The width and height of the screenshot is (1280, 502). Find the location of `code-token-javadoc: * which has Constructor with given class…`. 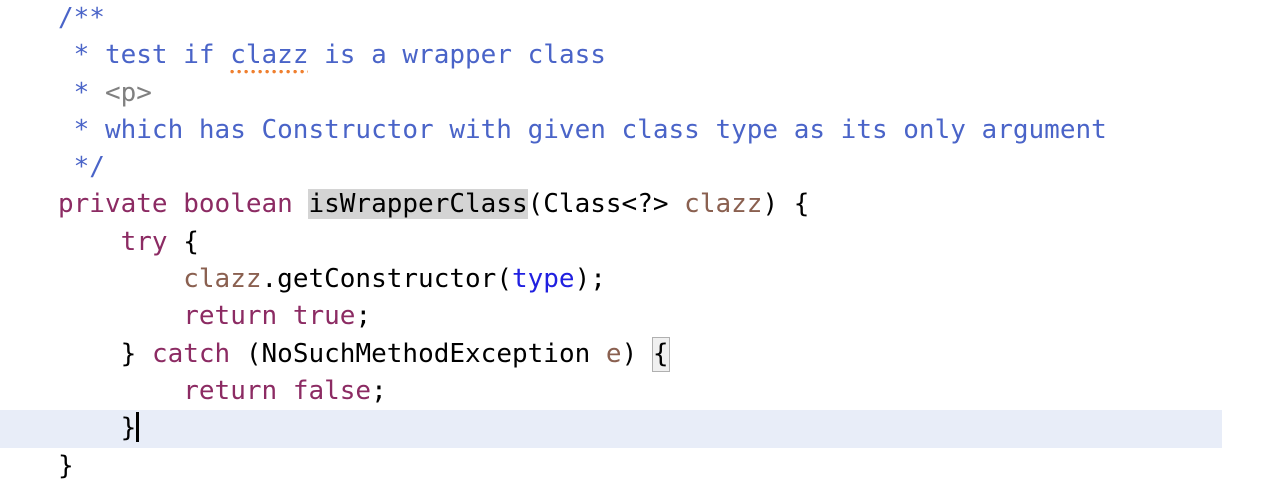

code-token-javadoc: * which has Constructor with given class… is located at coordinates (590, 129).